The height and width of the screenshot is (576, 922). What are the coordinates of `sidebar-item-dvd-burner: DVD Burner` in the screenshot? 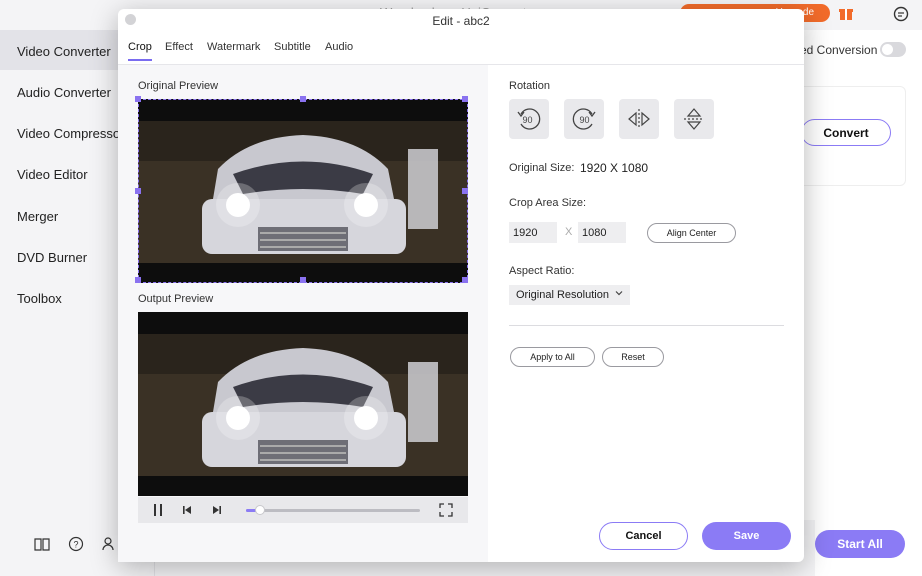 It's located at (52, 257).